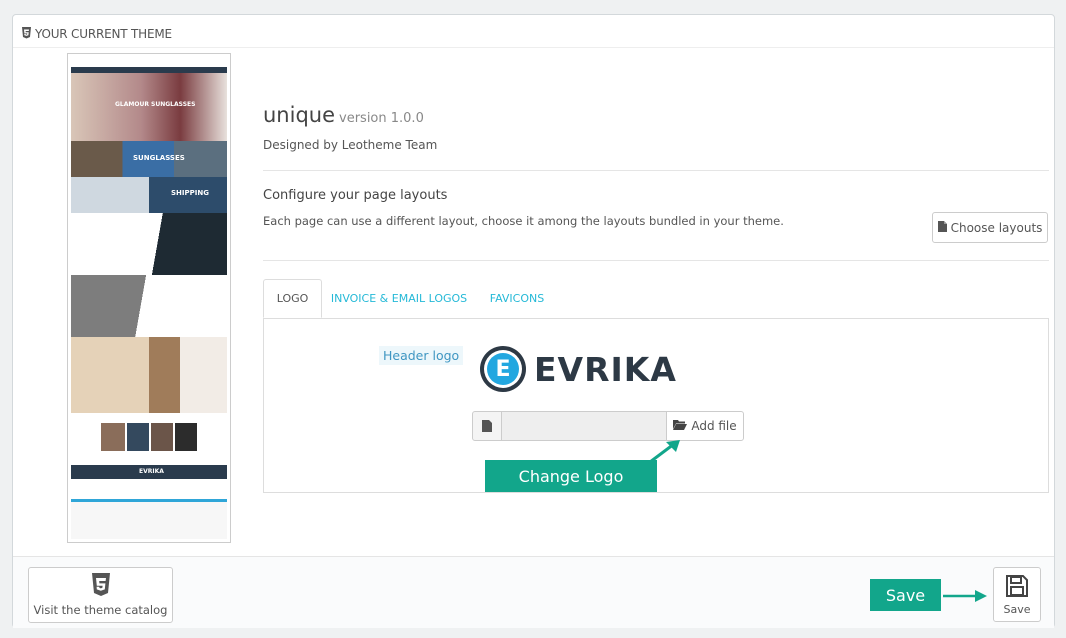 The image size is (1066, 638). I want to click on theme-author: Designed by Leotheme Team, so click(350, 145).